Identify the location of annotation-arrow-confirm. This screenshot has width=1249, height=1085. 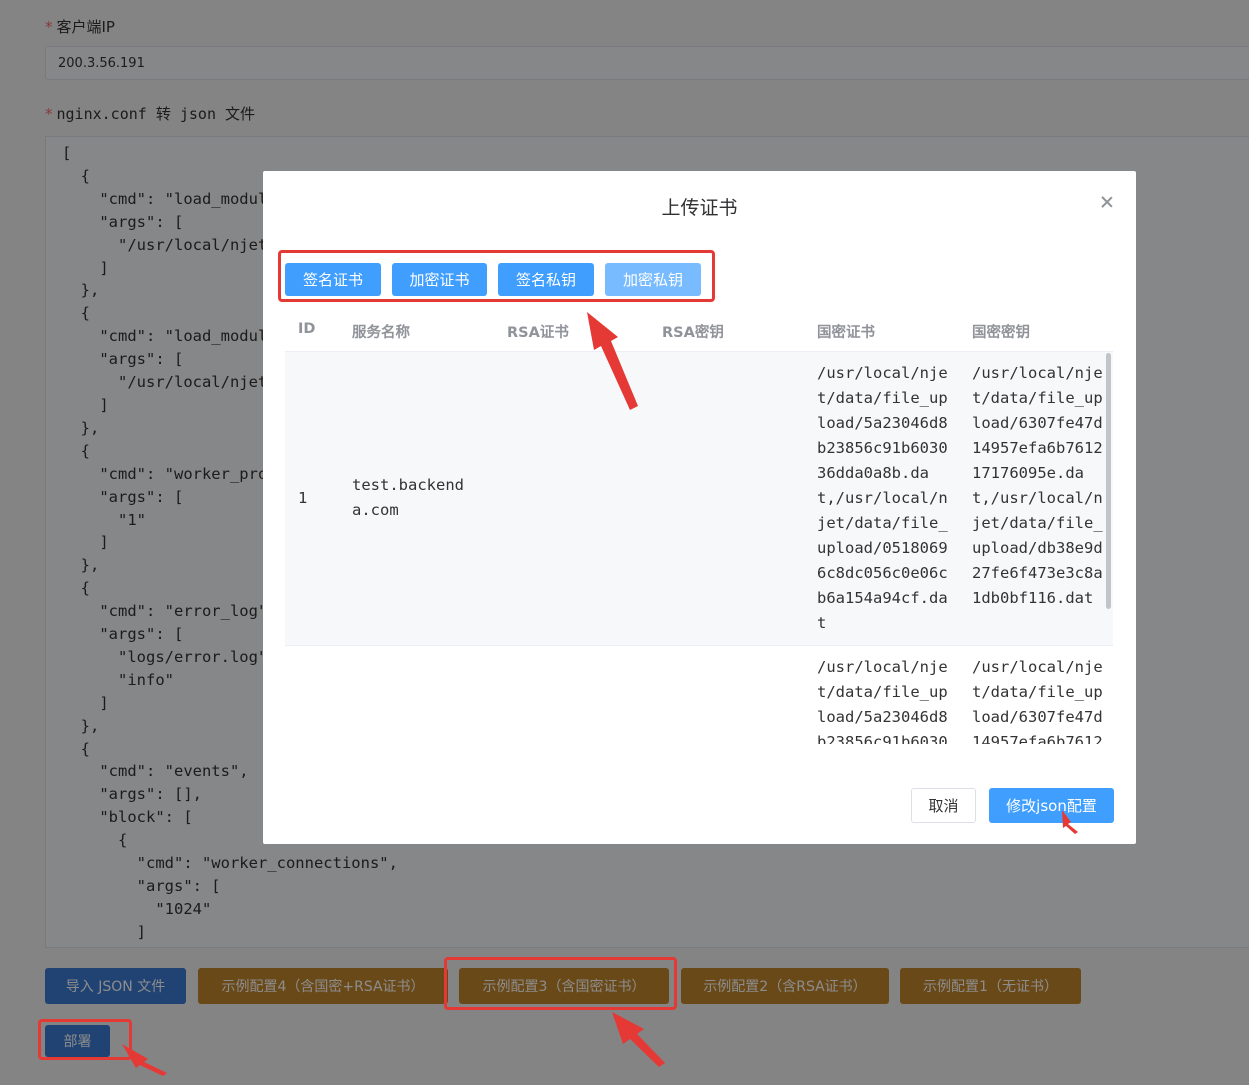
(1070, 822).